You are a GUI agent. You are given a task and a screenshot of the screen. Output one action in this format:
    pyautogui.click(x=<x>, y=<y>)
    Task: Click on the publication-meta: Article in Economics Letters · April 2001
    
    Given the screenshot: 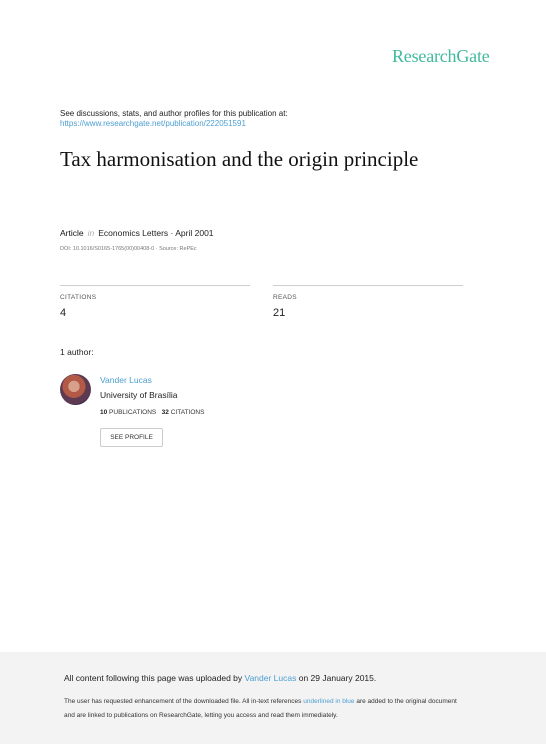 What is the action you would take?
    pyautogui.click(x=137, y=233)
    